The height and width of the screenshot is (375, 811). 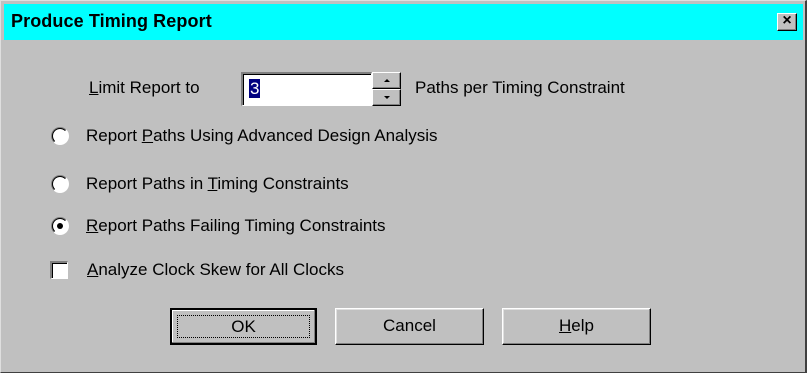 I want to click on ok-button: OK, so click(x=243, y=326).